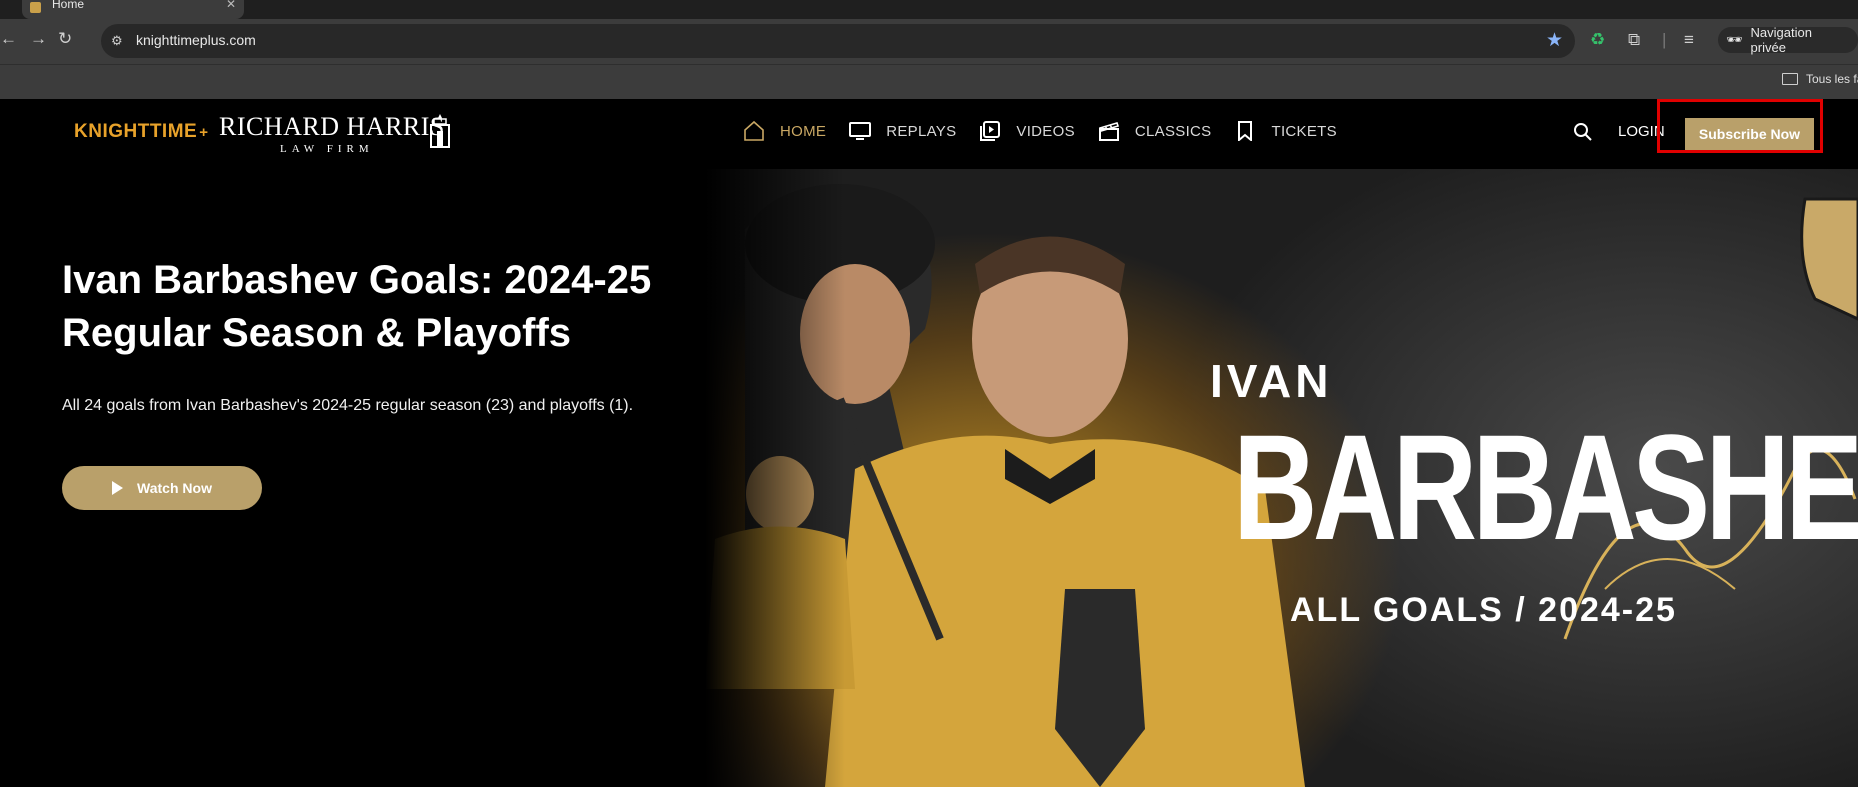 This screenshot has width=1858, height=787. Describe the element at coordinates (1781, 40) in the screenshot. I see `private-label: Navigation privée` at that location.